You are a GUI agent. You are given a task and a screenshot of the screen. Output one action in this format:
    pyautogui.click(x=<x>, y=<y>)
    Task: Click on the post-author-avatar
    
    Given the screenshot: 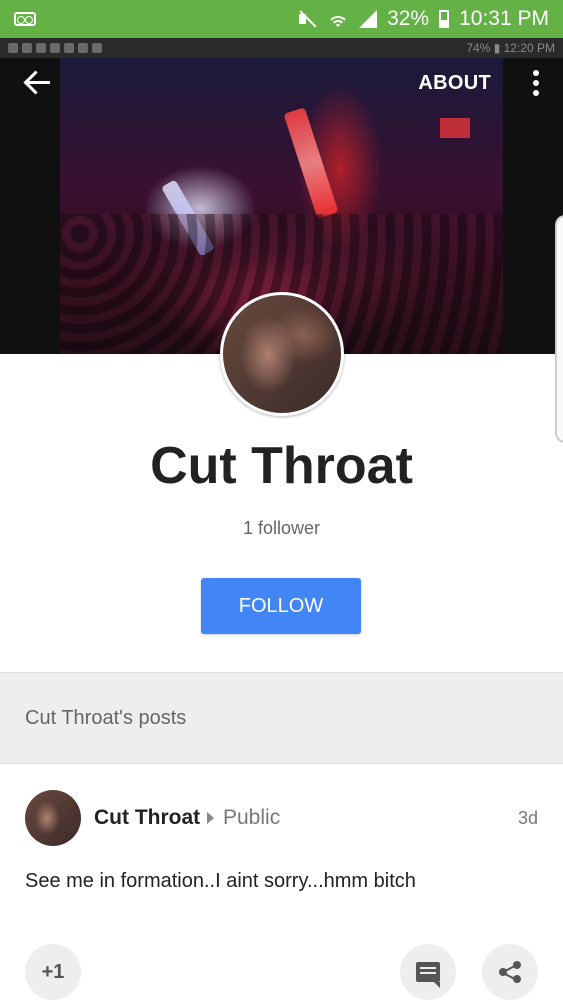 What is the action you would take?
    pyautogui.click(x=53, y=818)
    